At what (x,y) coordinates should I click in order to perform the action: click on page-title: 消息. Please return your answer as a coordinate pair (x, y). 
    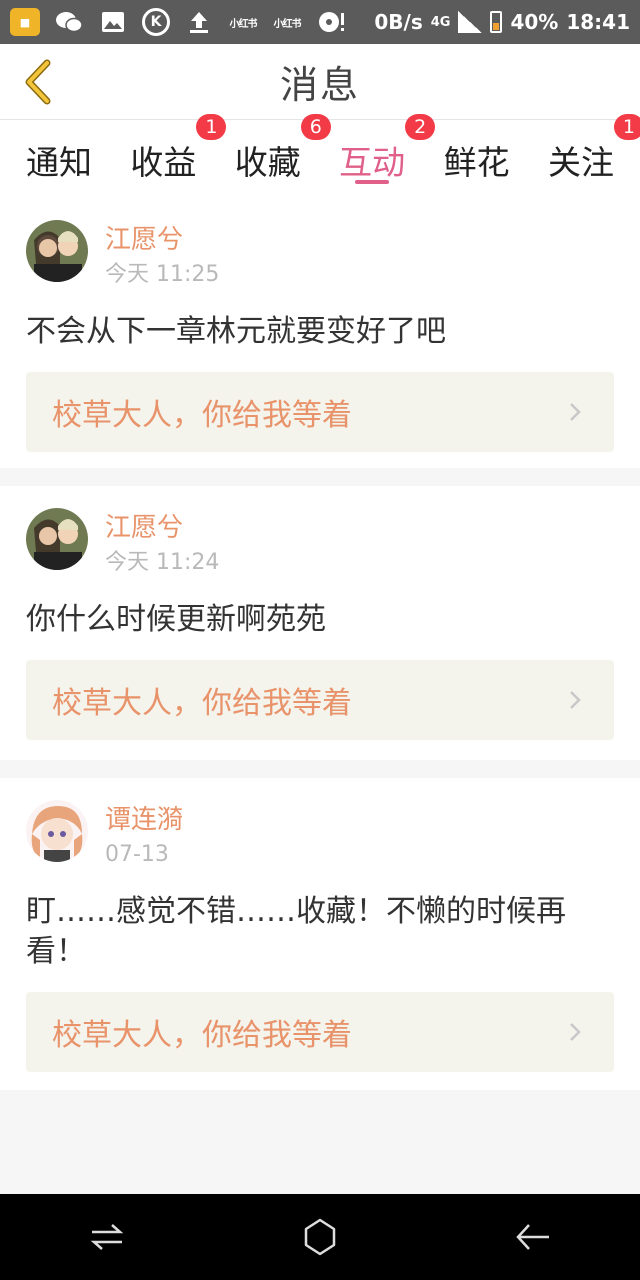
    Looking at the image, I should click on (319, 85).